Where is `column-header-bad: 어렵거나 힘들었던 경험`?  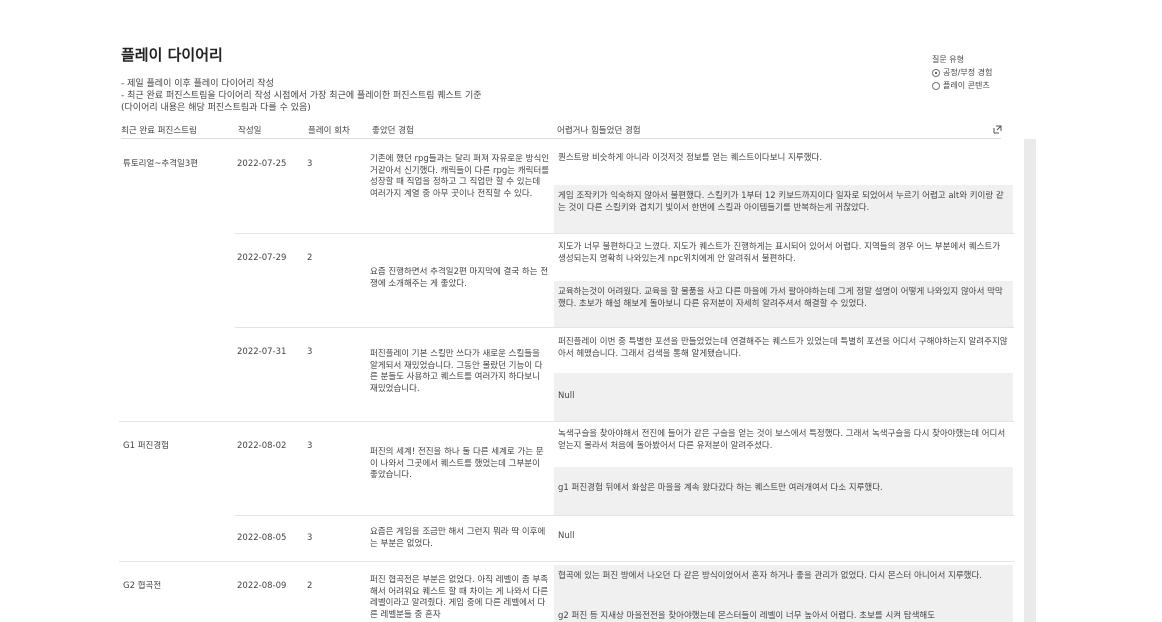
column-header-bad: 어렵거나 힘들었던 경험 is located at coordinates (599, 131).